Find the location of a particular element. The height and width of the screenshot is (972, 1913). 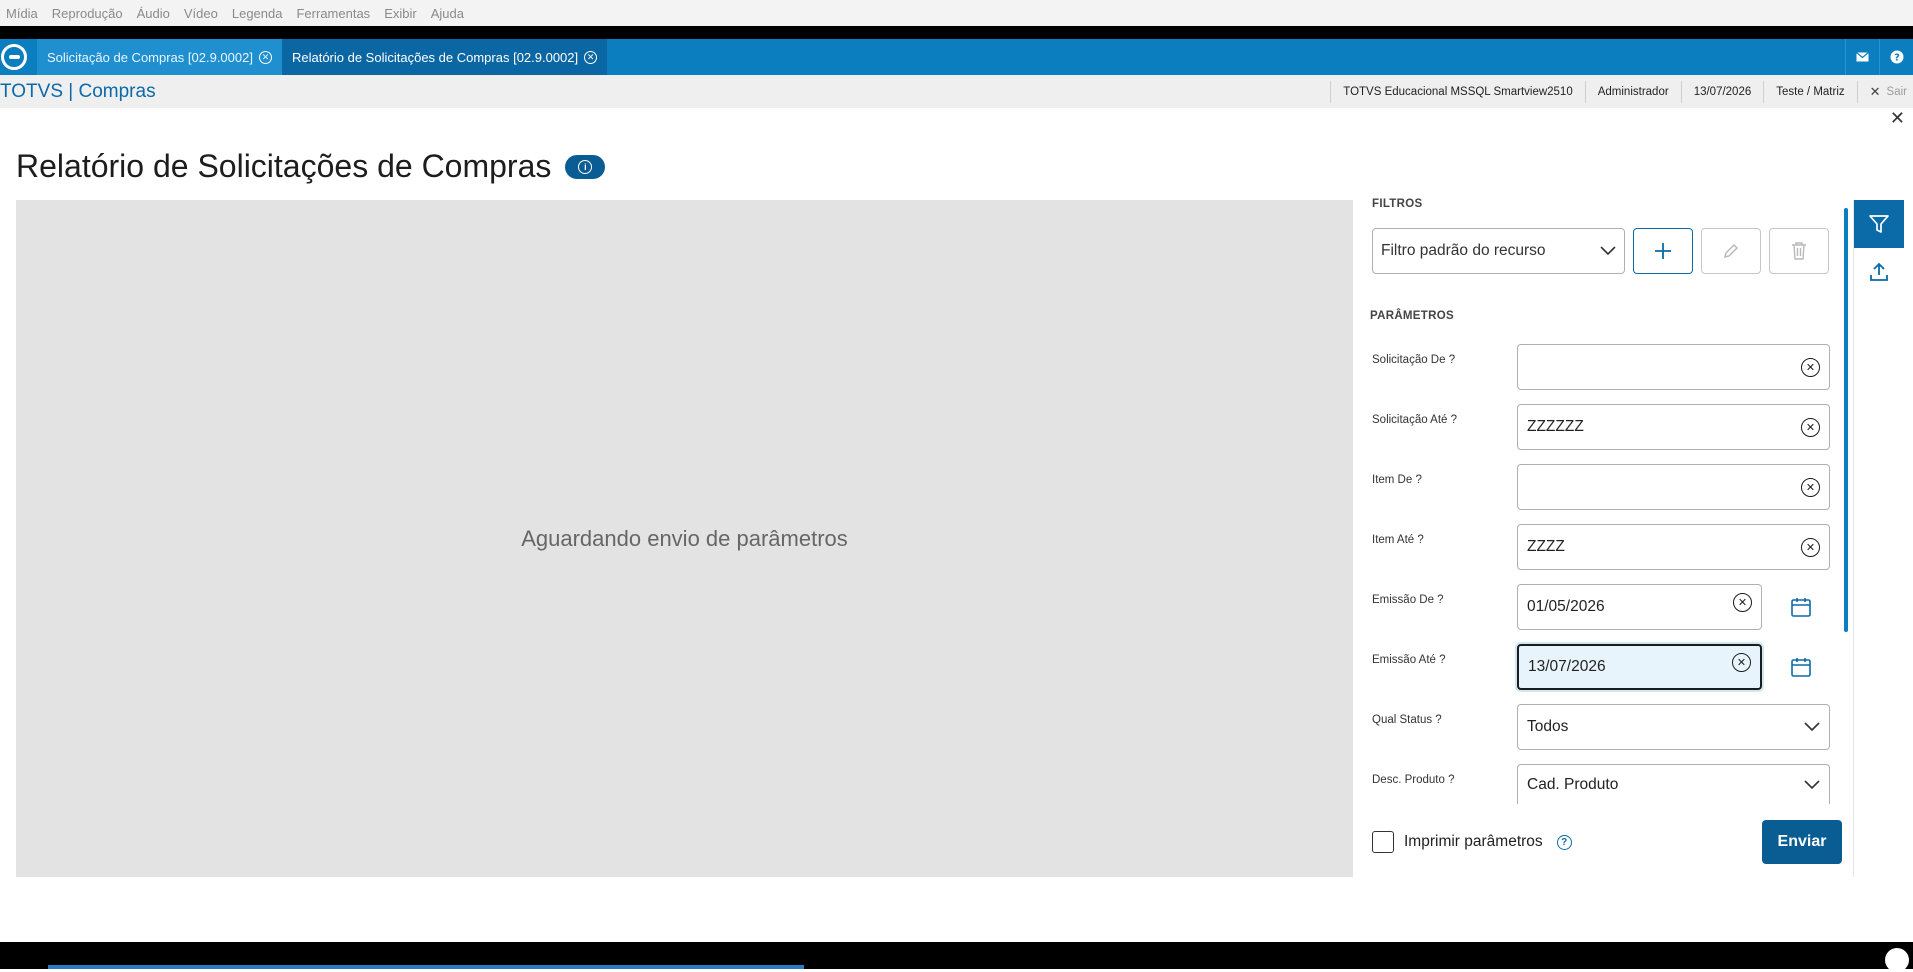

panel-footer: Imprimir parâmetros ? Enviar is located at coordinates (1607, 842).